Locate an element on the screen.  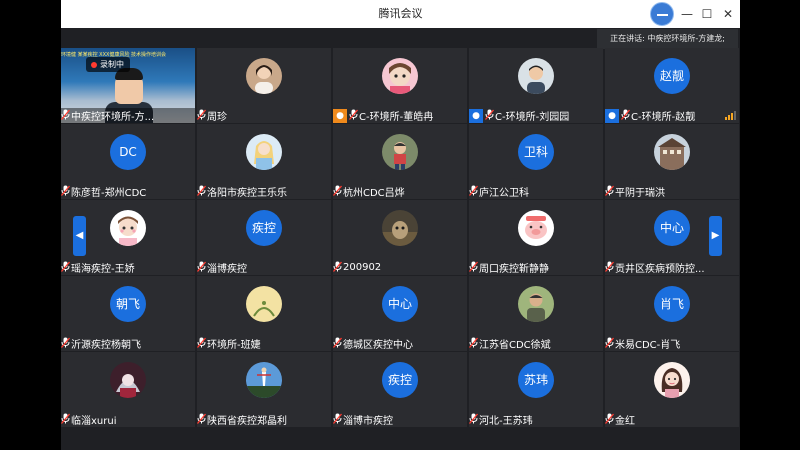
participant-name: 环境所-班婕 is located at coordinates (234, 345).